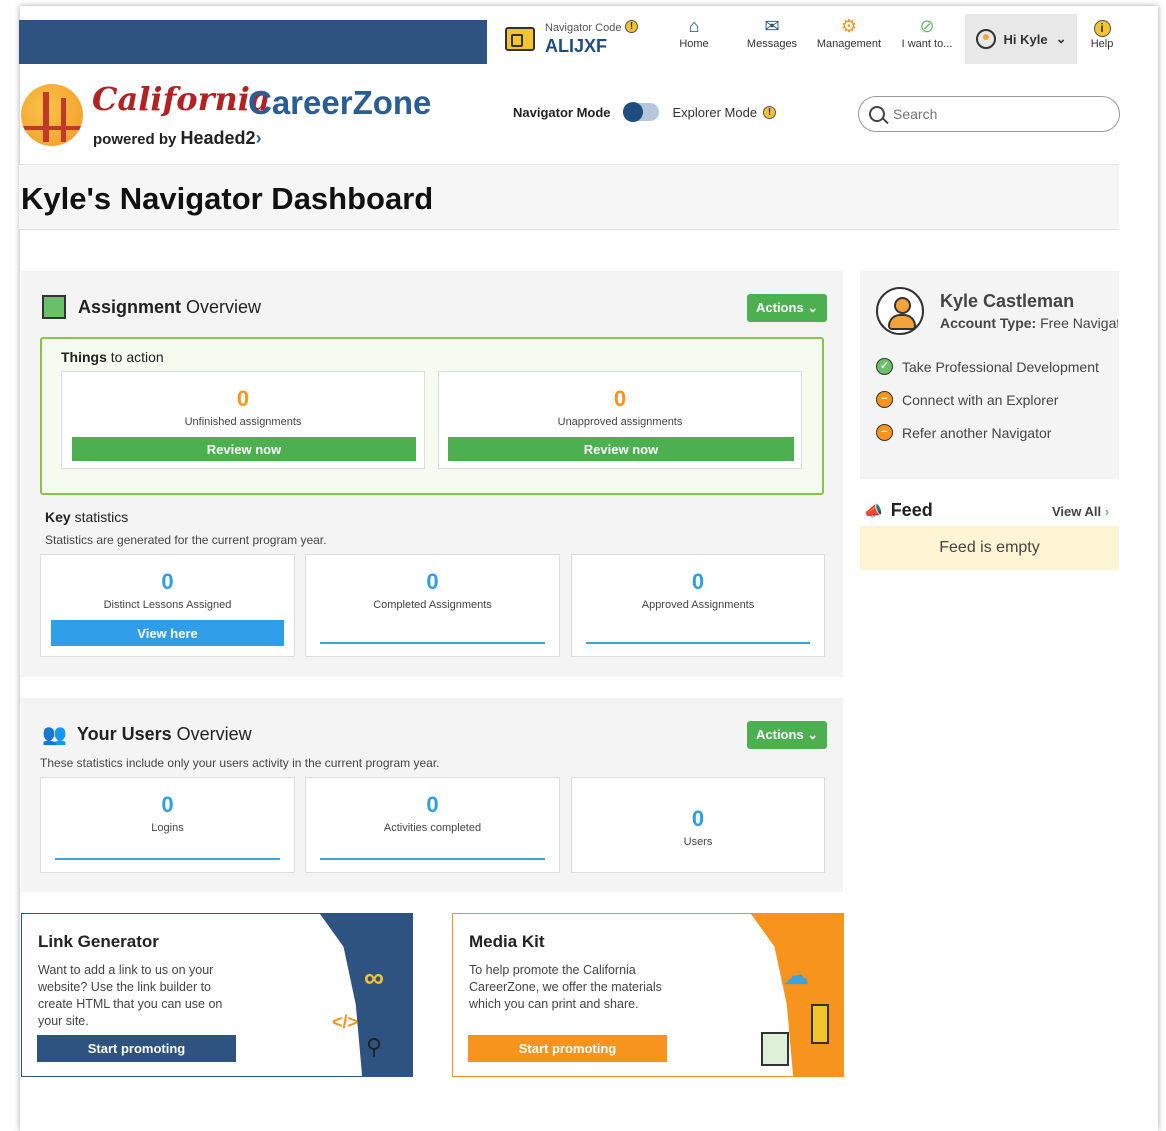 The width and height of the screenshot is (1166, 1131). What do you see at coordinates (694, 44) in the screenshot?
I see `nav-home-label: Home` at bounding box center [694, 44].